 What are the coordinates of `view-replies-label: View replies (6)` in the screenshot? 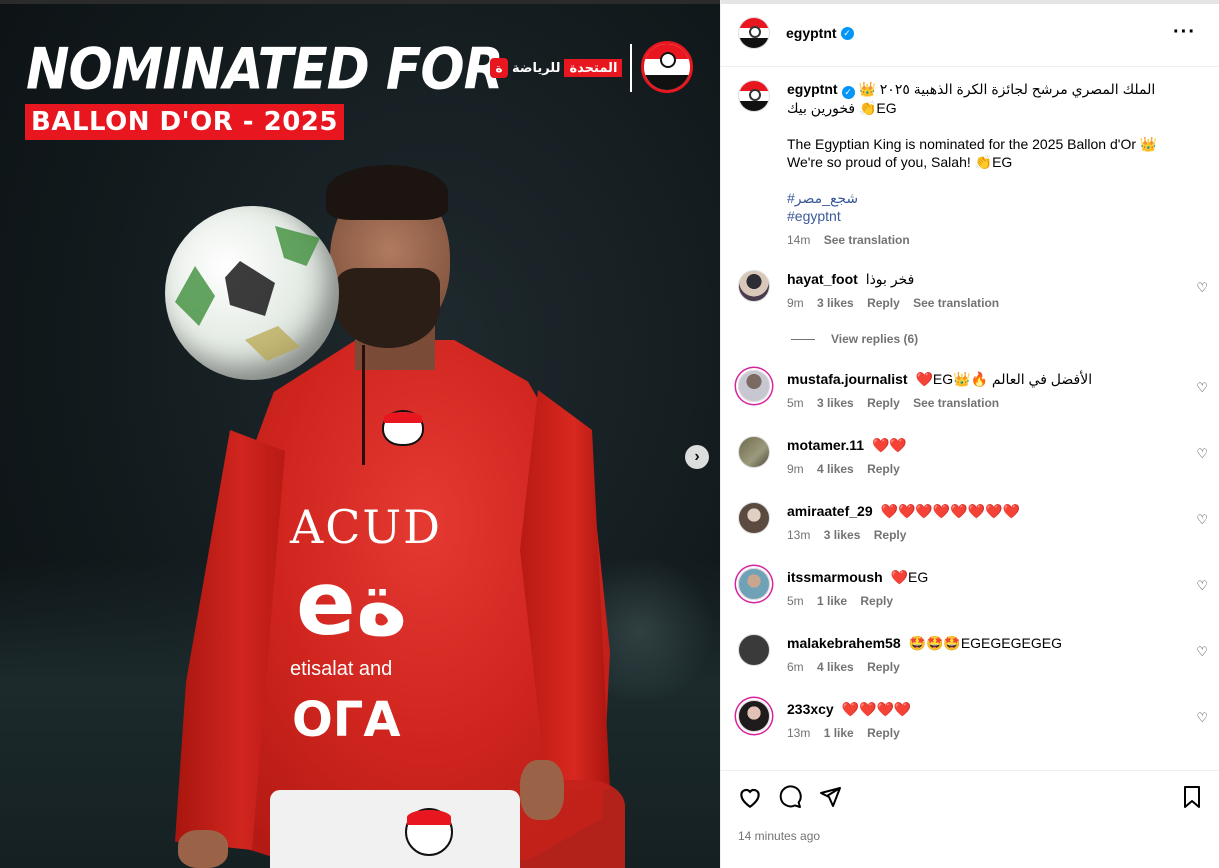 It's located at (875, 339).